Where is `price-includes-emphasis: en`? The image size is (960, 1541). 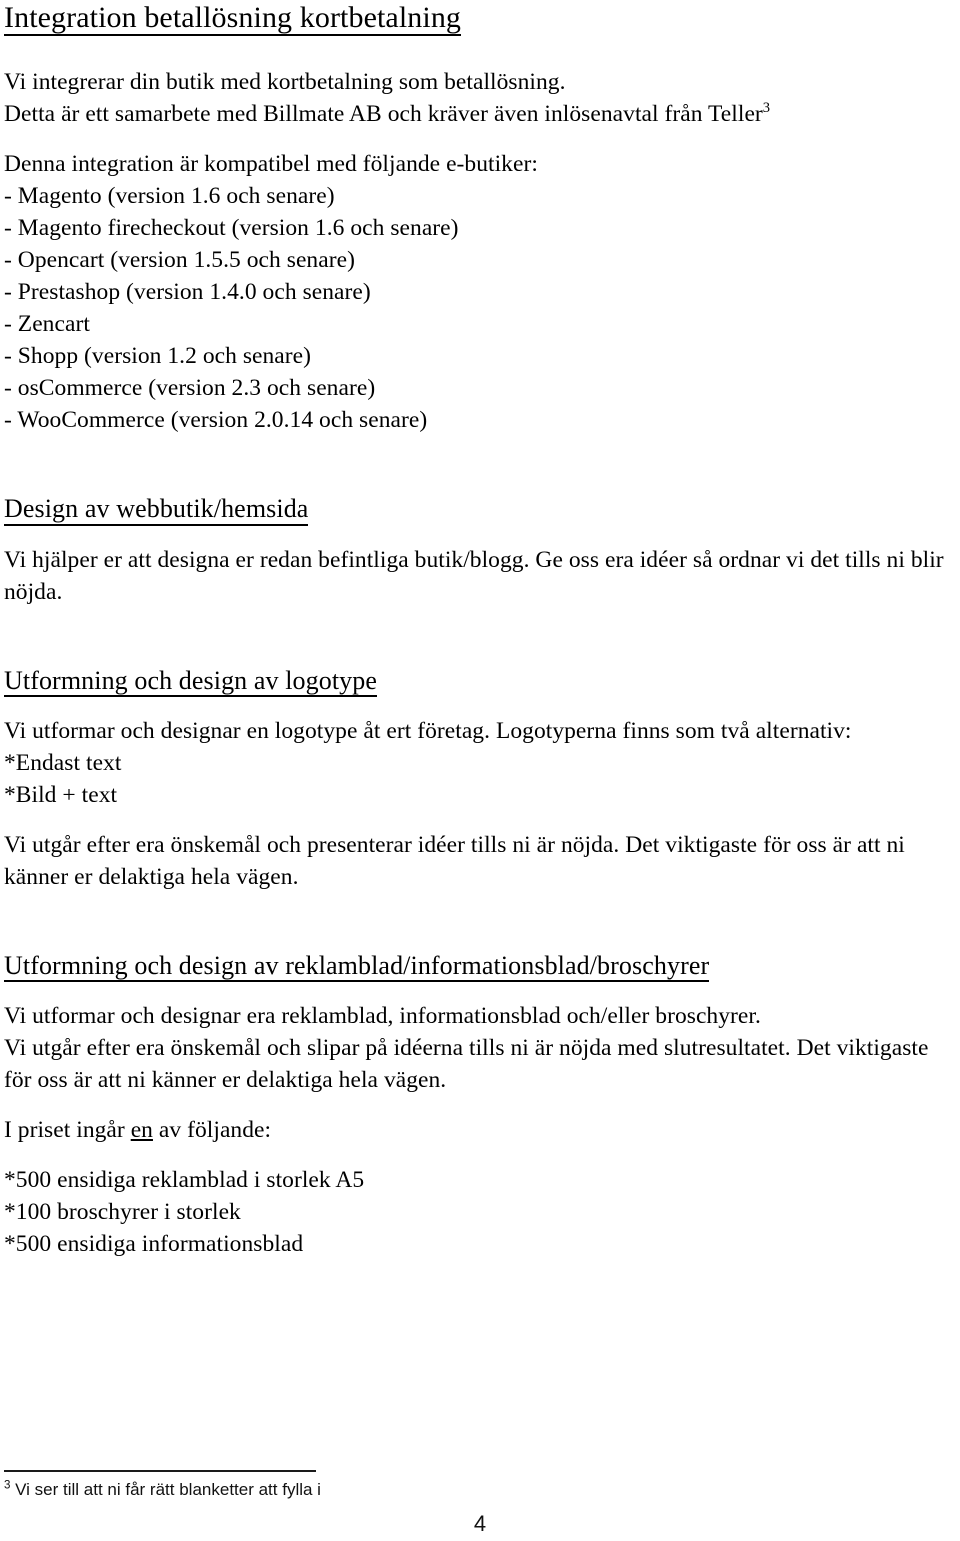 price-includes-emphasis: en is located at coordinates (141, 1129).